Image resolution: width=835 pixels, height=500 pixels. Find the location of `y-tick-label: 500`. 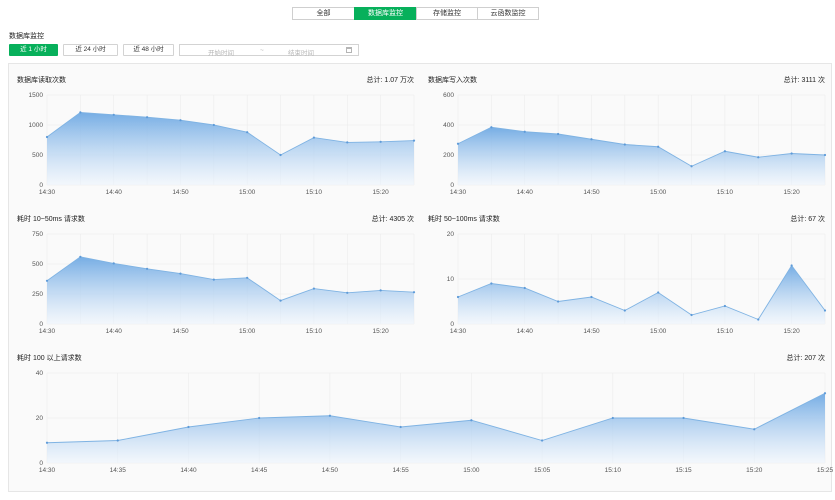

y-tick-label: 500 is located at coordinates (37, 264).